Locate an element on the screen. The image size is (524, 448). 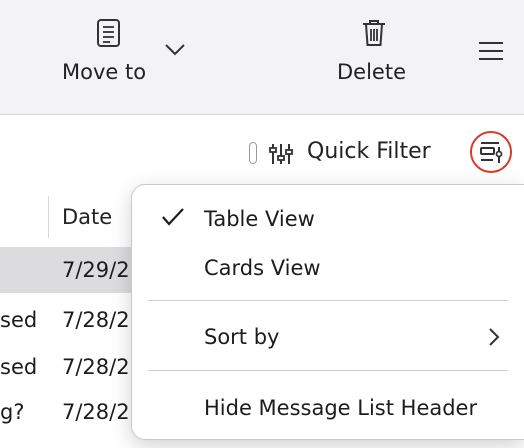
list-options-icon is located at coordinates (491, 152).